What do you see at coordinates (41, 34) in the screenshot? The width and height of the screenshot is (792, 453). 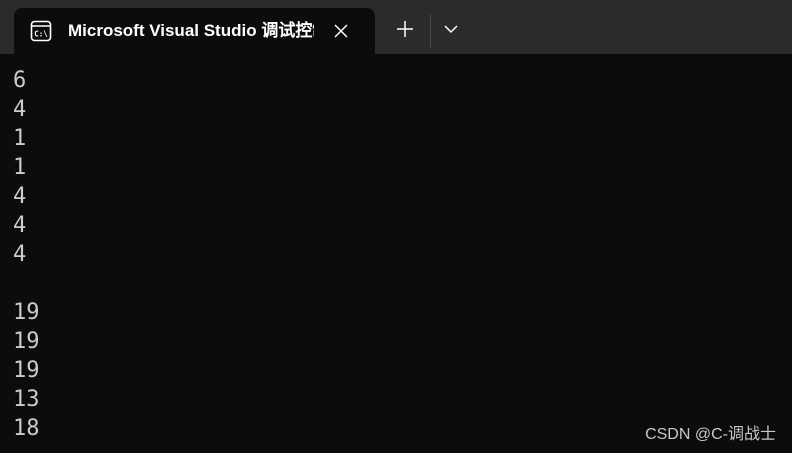 I see `svg-text: C:\` at bounding box center [41, 34].